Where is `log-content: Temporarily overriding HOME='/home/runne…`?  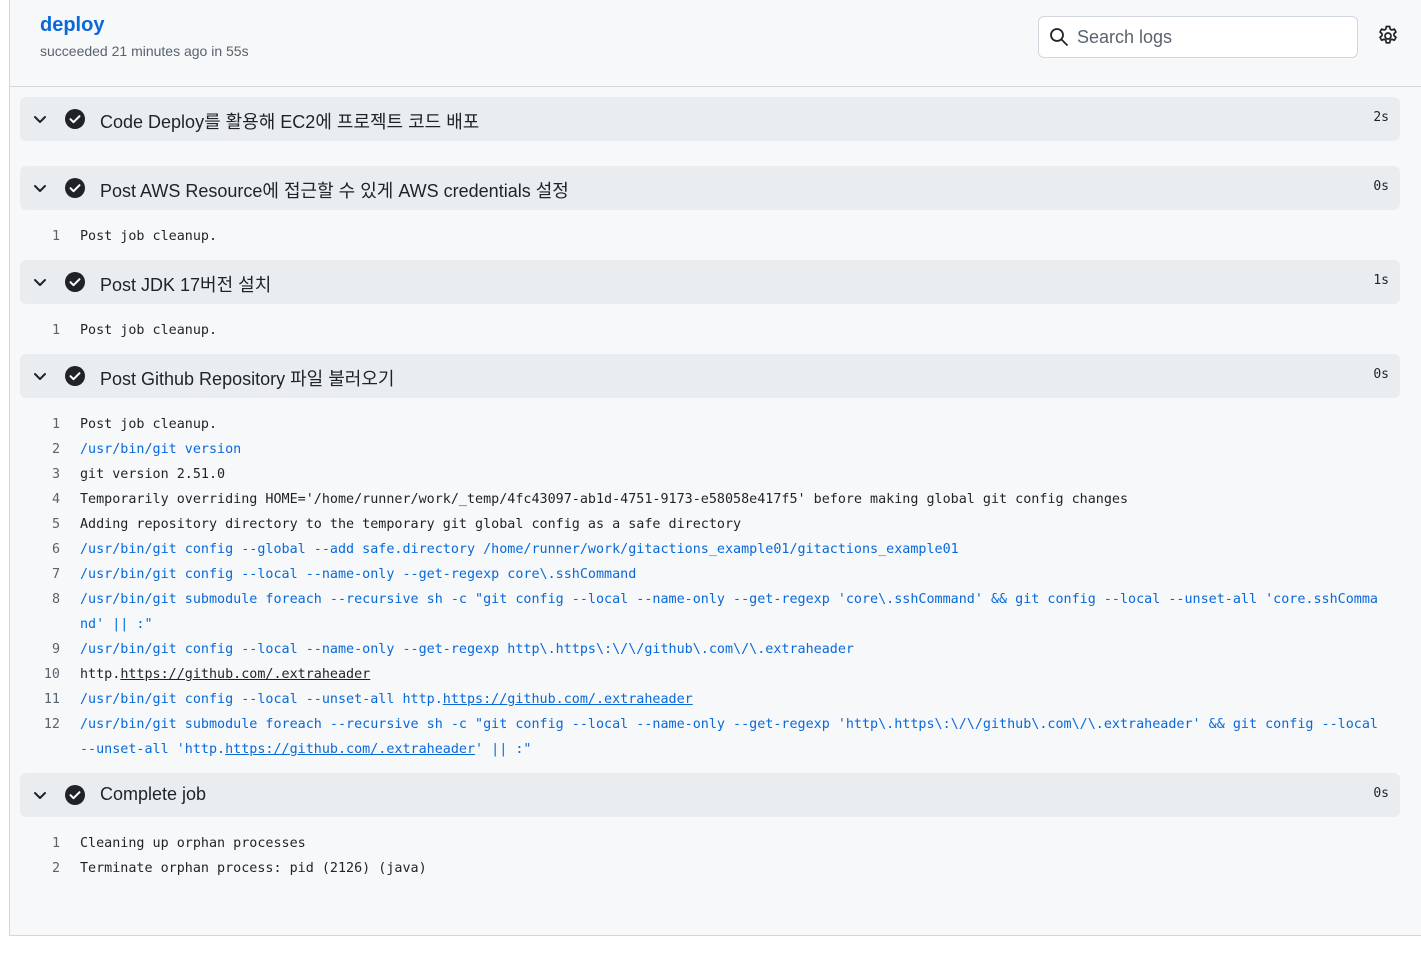
log-content: Temporarily overriding HOME='/home/runne… is located at coordinates (730, 499).